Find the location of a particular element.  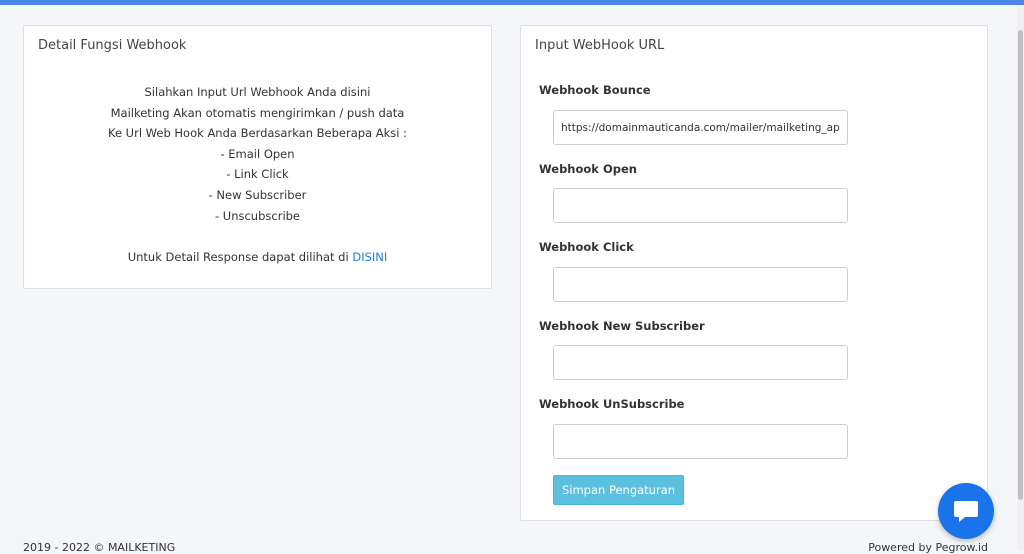

detail-response-link: DISINI is located at coordinates (369, 257).